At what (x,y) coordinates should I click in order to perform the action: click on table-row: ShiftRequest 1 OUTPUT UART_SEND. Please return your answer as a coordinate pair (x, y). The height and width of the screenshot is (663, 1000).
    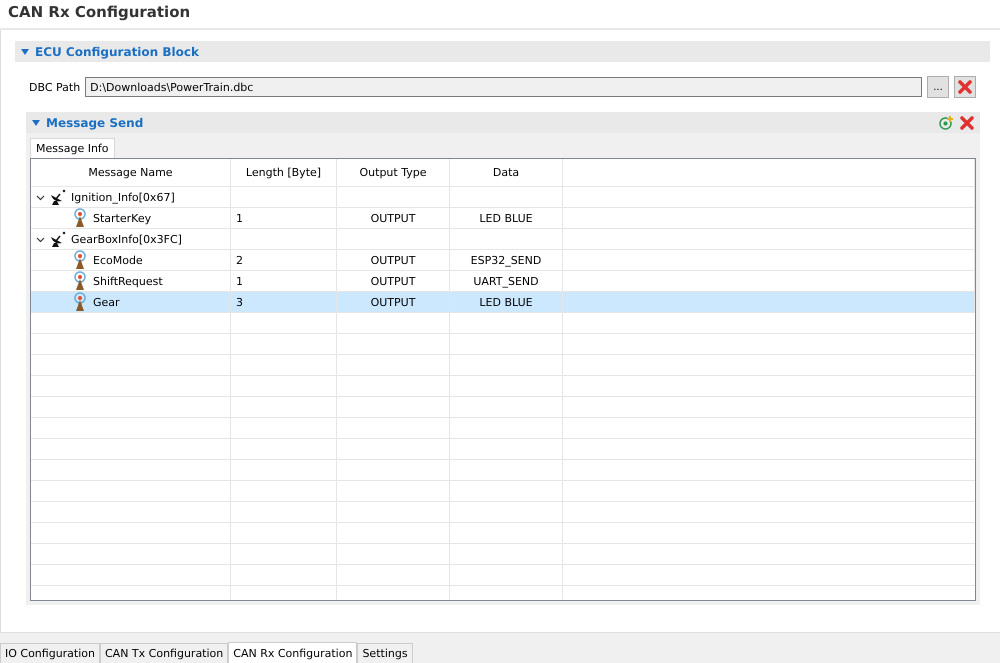
    Looking at the image, I should click on (503, 281).